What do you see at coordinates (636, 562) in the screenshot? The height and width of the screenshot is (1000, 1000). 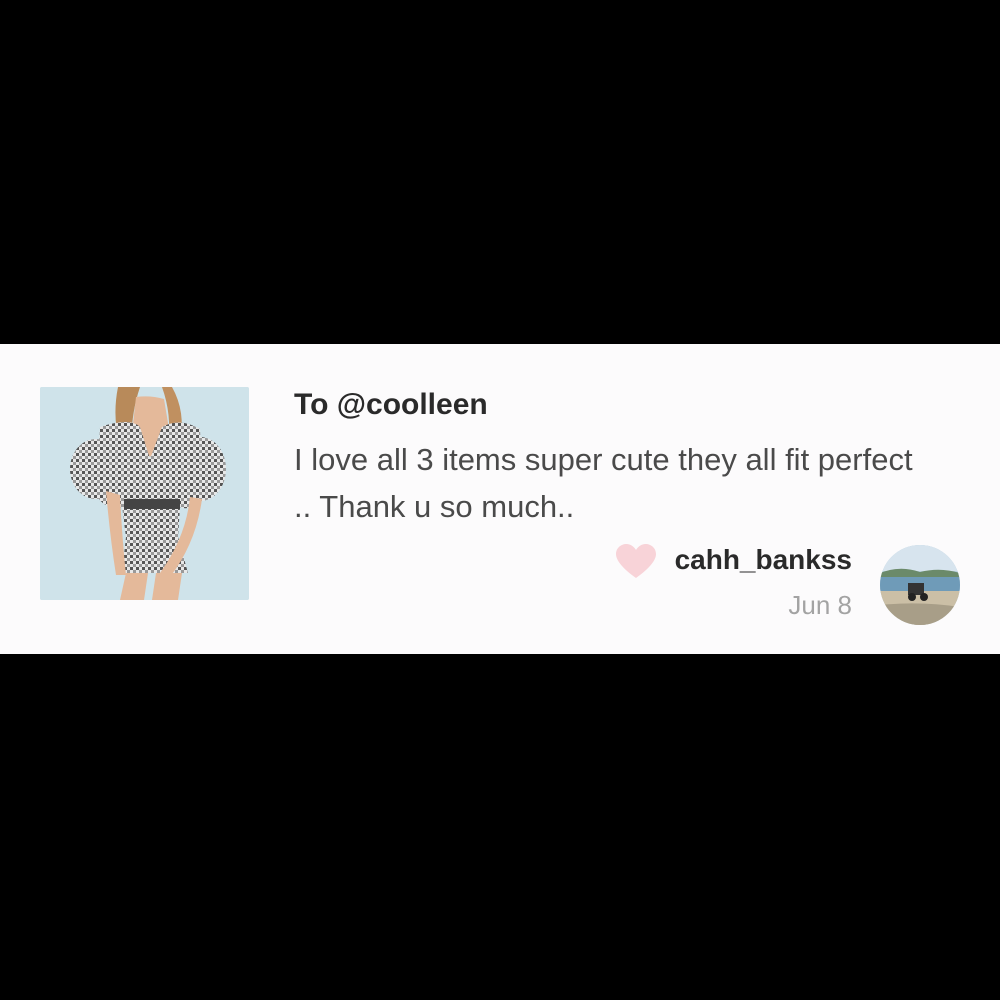 I see `heart-icon` at bounding box center [636, 562].